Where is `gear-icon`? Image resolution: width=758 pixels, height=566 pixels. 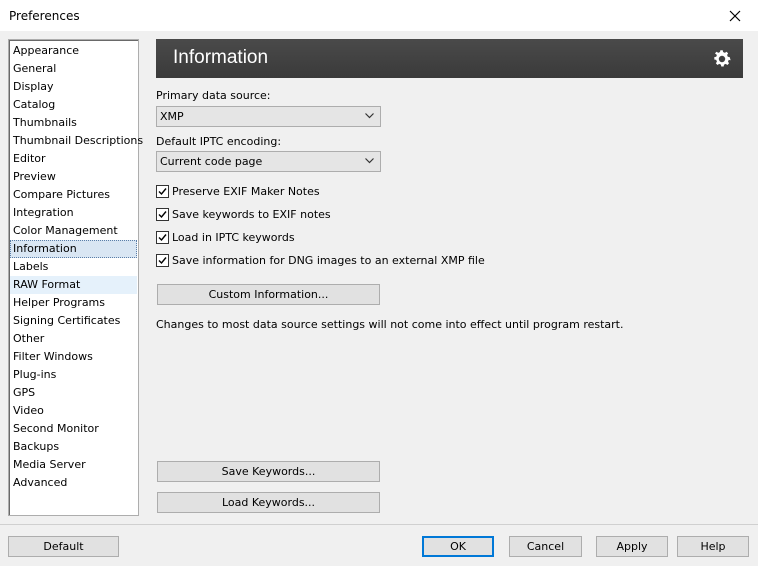 gear-icon is located at coordinates (722, 58).